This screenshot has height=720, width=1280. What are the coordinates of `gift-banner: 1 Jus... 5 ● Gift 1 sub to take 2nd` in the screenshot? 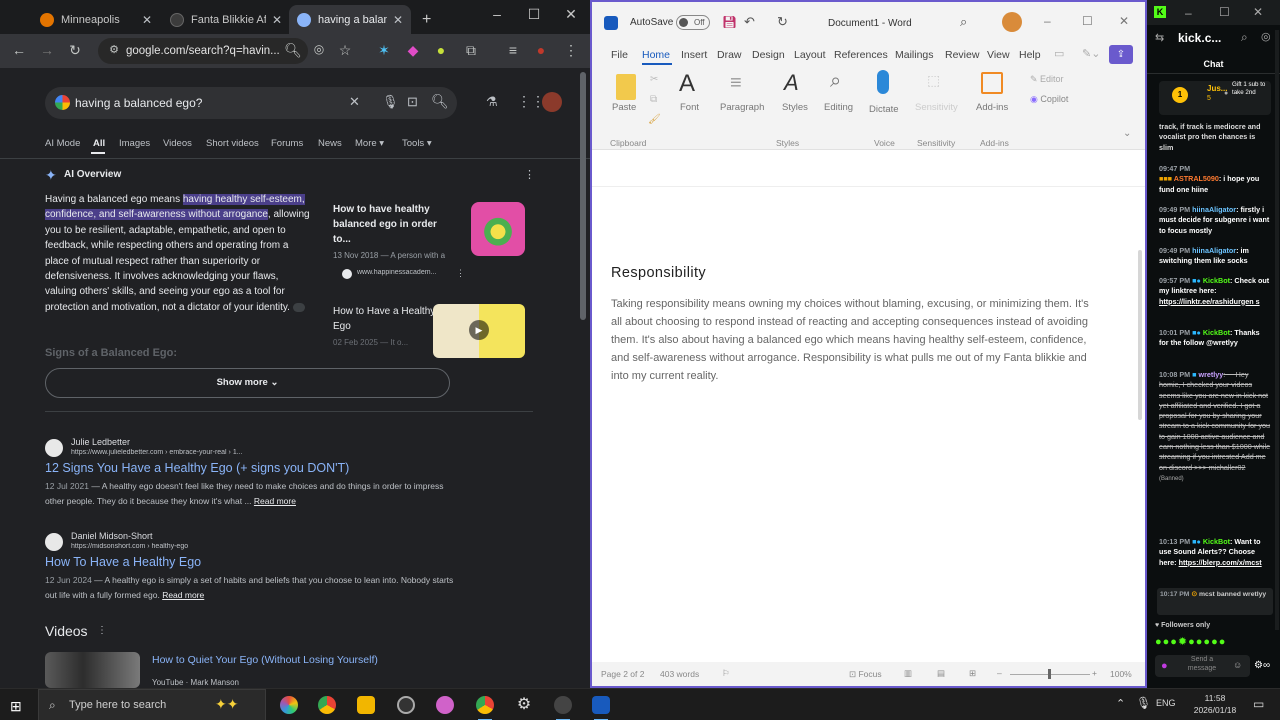 It's located at (1215, 98).